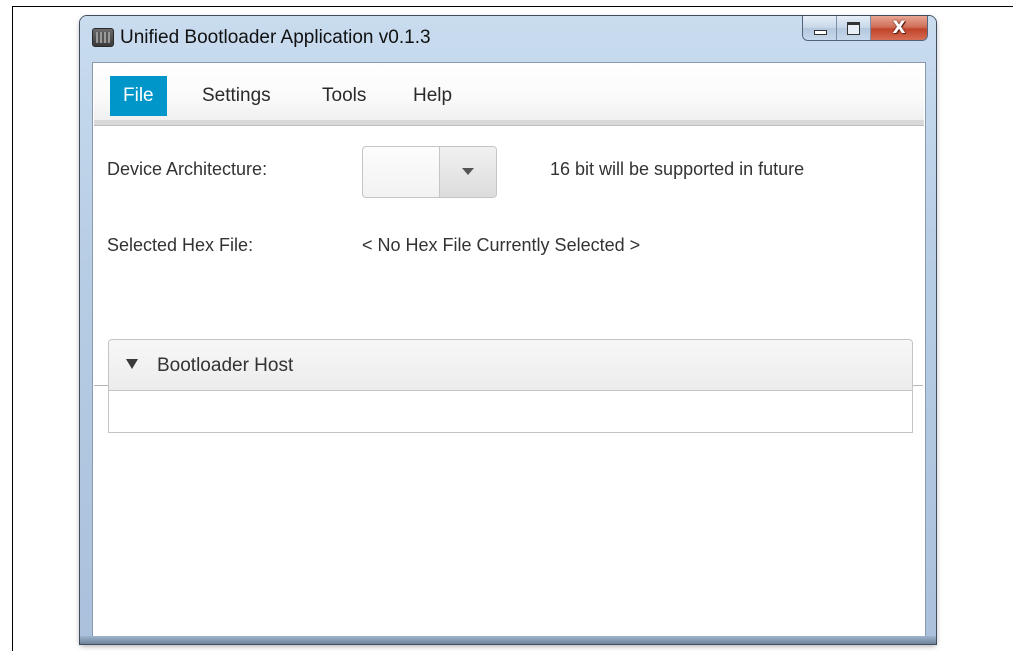 The image size is (1013, 651). Describe the element at coordinates (225, 365) in the screenshot. I see `bootloader-host-title: Bootloader Host` at that location.